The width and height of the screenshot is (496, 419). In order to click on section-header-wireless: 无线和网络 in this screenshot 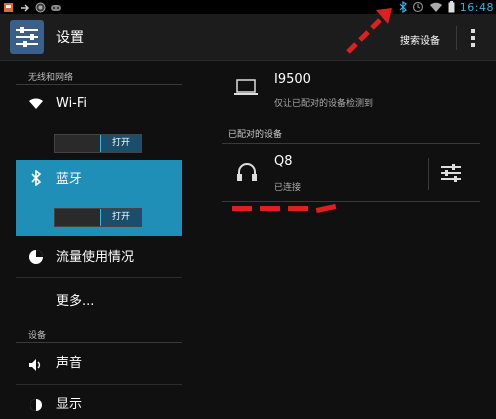, I will do `click(51, 78)`.